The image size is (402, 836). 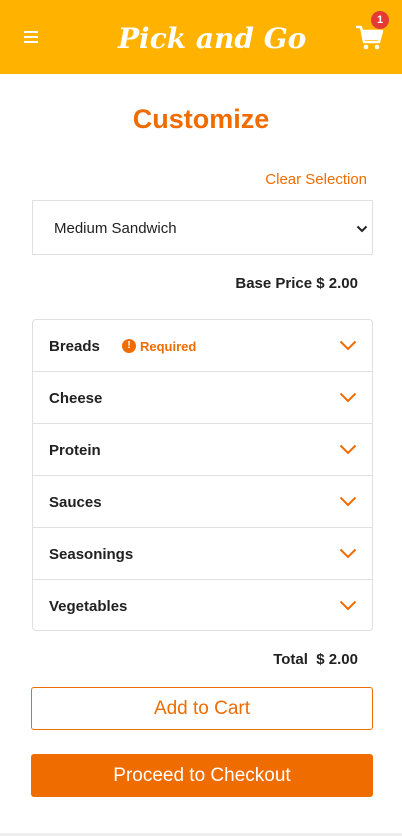 What do you see at coordinates (202, 227) in the screenshot?
I see `size-select: Medium Sandwich` at bounding box center [202, 227].